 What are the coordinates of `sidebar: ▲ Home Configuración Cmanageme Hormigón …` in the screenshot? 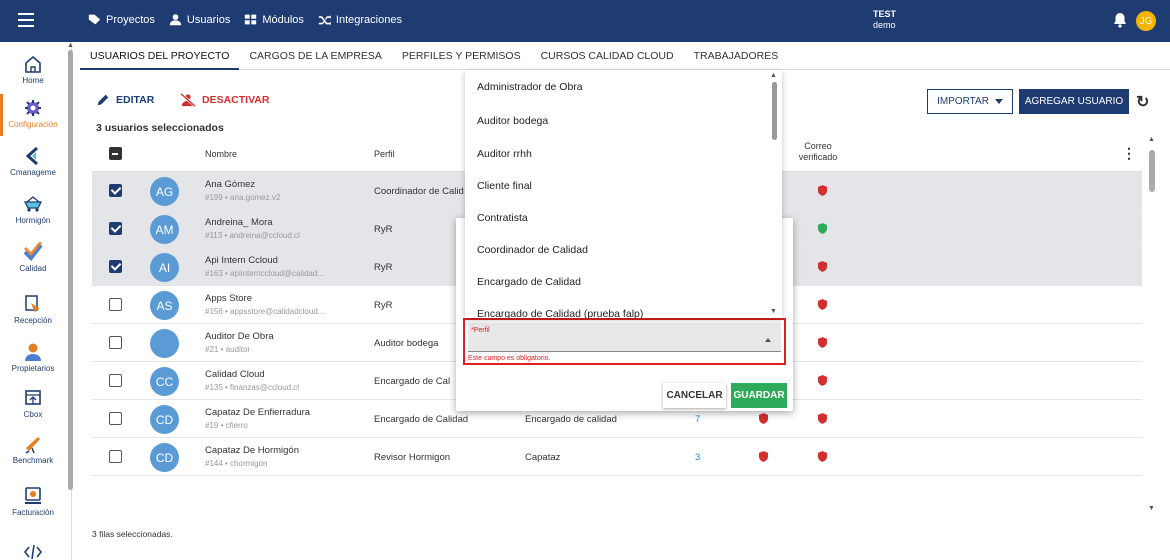 It's located at (37, 301).